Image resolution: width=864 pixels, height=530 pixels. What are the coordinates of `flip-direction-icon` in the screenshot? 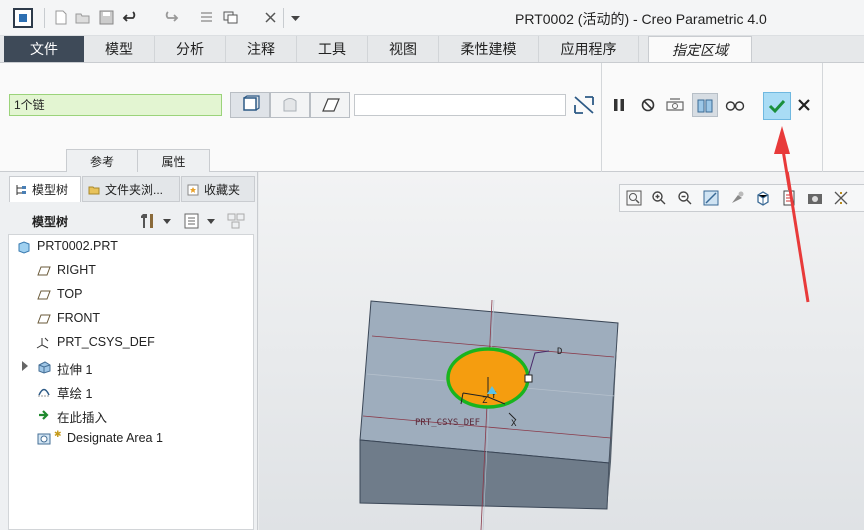 It's located at (584, 105).